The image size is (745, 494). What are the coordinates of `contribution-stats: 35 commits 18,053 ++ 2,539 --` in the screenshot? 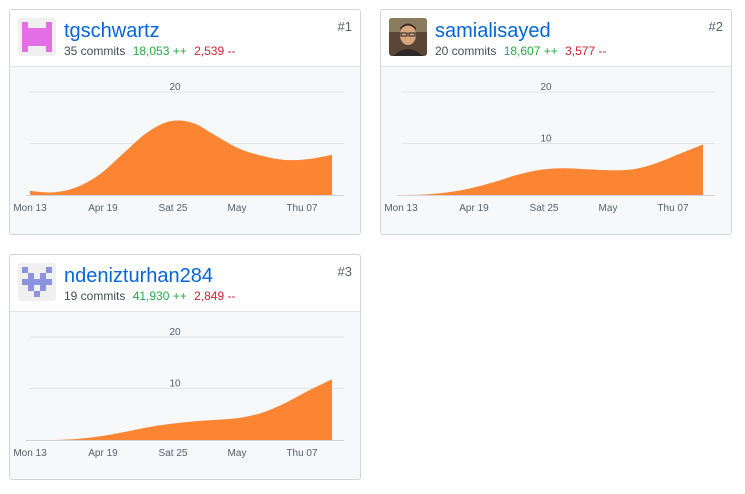 It's located at (149, 51).